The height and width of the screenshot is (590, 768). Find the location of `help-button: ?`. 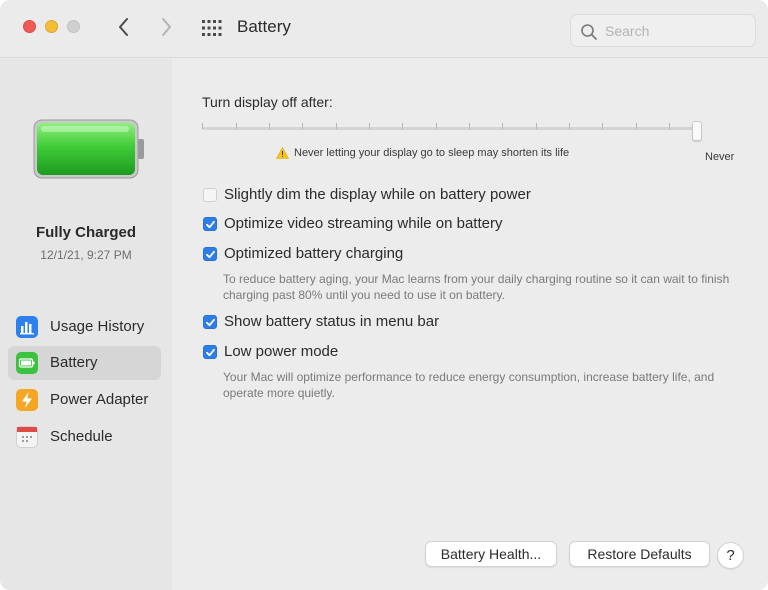

help-button: ? is located at coordinates (730, 555).